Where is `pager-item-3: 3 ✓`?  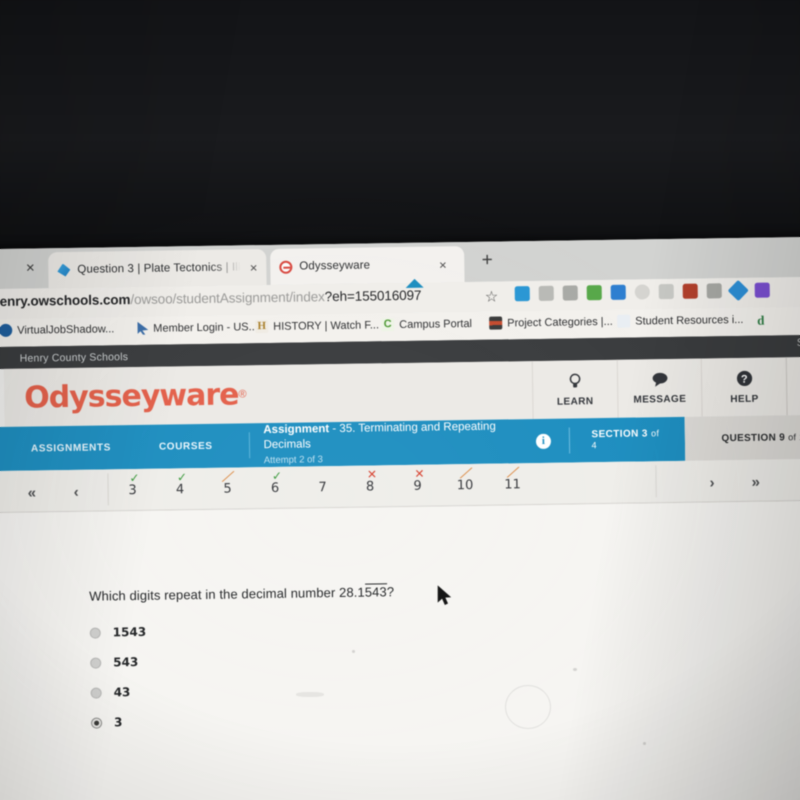 pager-item-3: 3 ✓ is located at coordinates (133, 485).